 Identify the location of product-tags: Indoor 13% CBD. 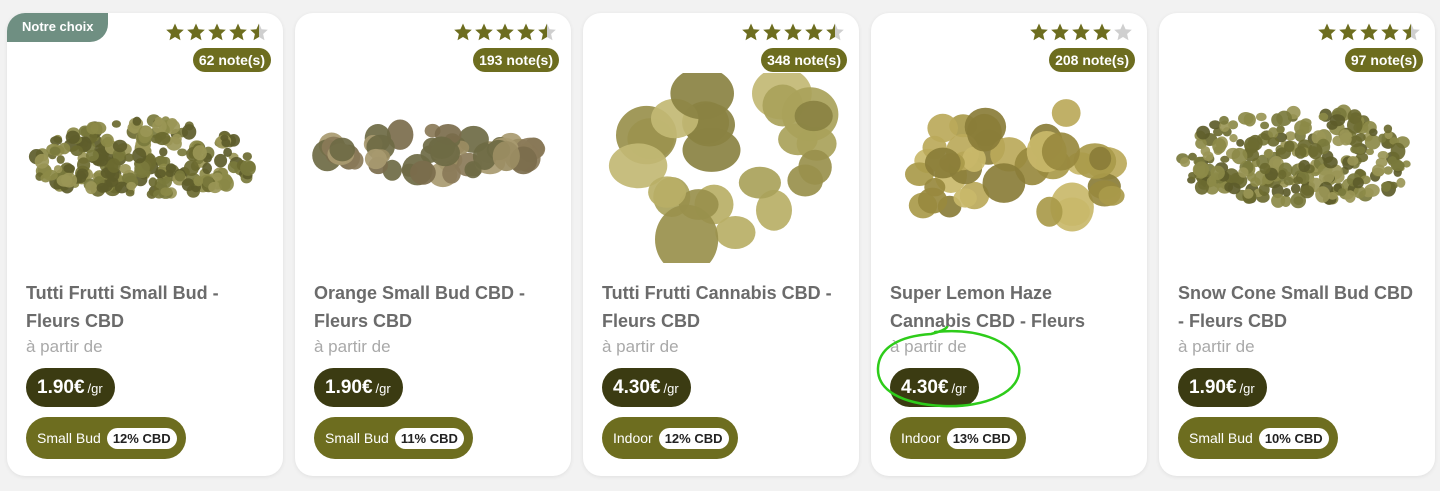
(958, 438).